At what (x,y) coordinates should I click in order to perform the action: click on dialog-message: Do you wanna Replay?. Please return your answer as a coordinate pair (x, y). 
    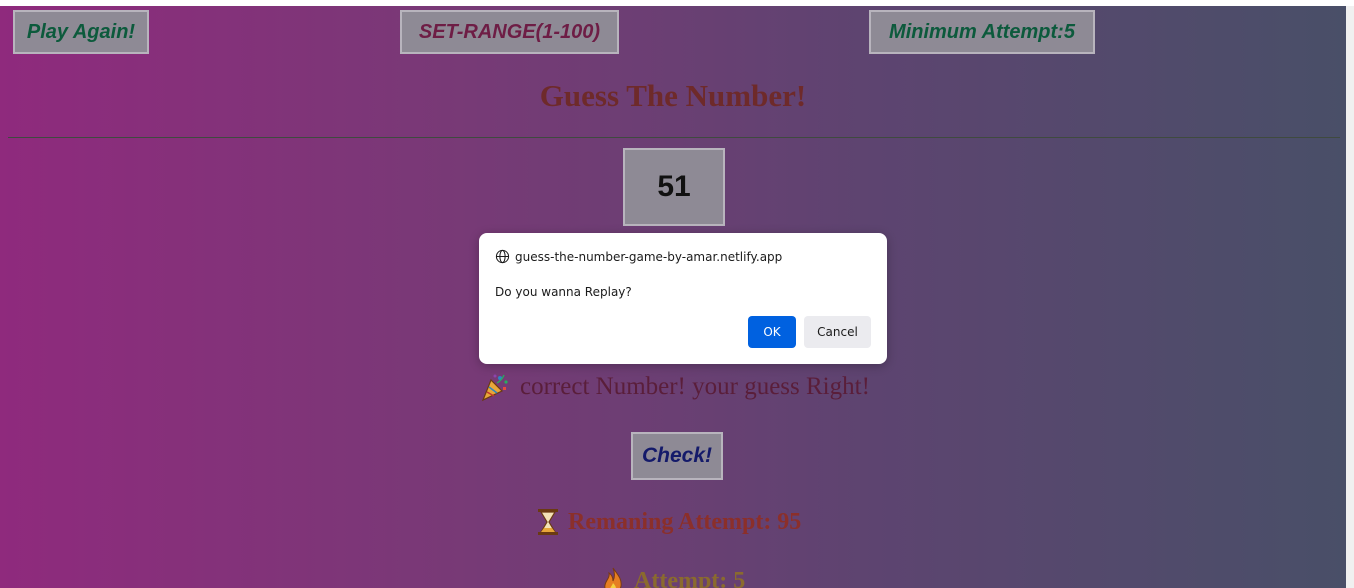
    Looking at the image, I should click on (563, 292).